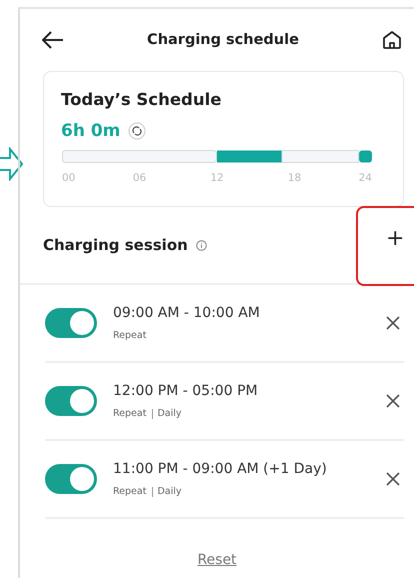 The height and width of the screenshot is (578, 414). I want to click on screen-title: Charging schedule, so click(223, 40).